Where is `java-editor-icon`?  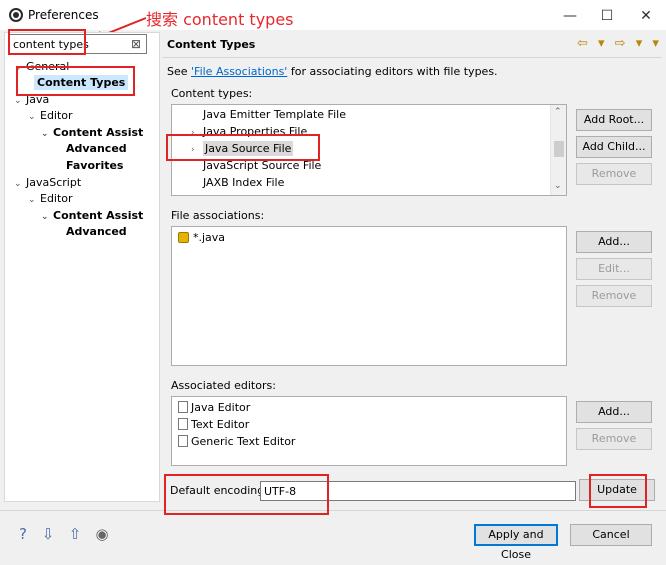 java-editor-icon is located at coordinates (183, 407).